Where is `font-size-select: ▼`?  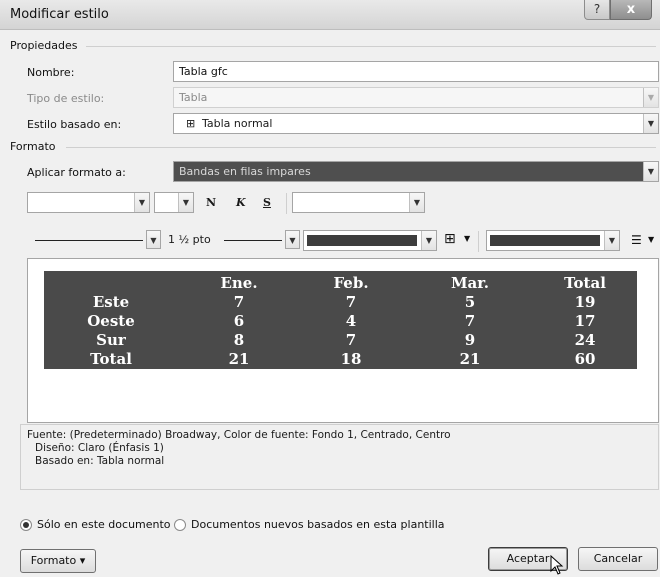 font-size-select: ▼ is located at coordinates (174, 202).